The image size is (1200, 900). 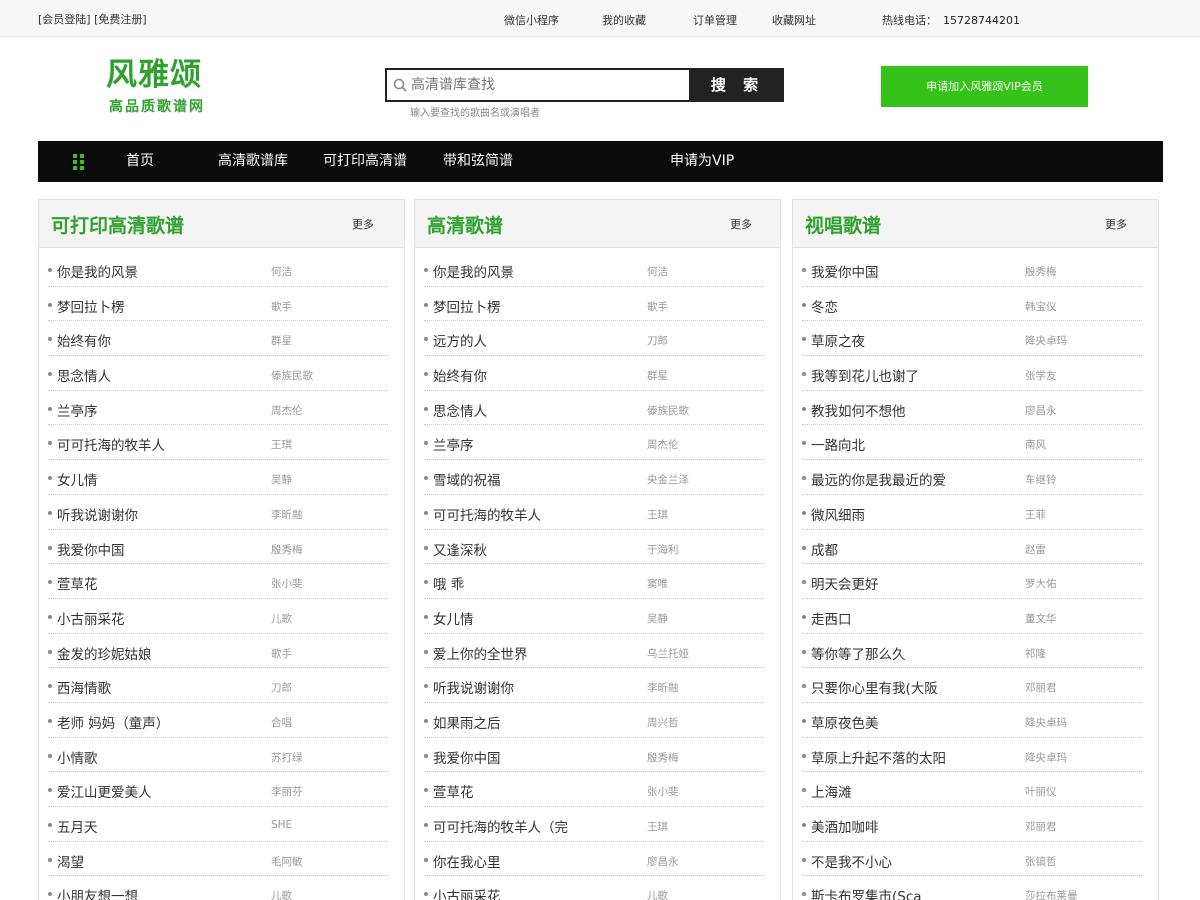 I want to click on song-title-link: 哦 乖, so click(x=448, y=583).